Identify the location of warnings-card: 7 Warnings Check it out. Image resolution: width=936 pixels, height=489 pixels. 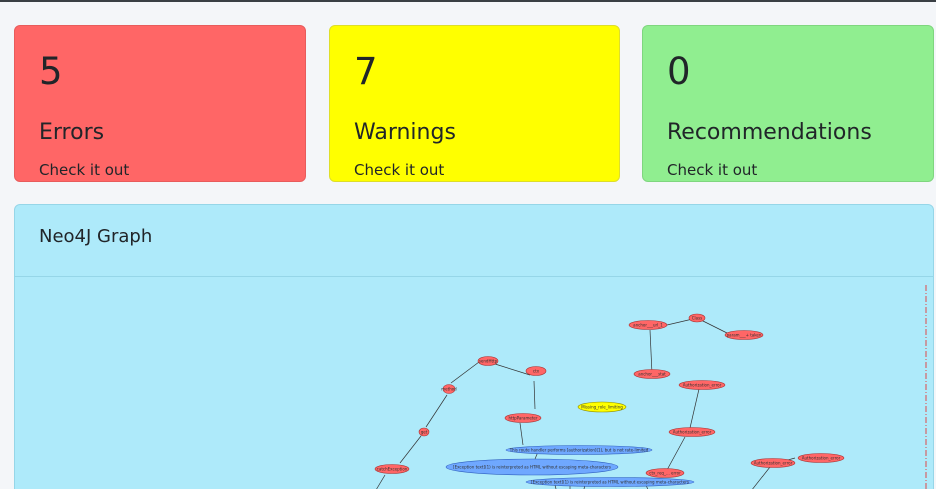
(474, 103).